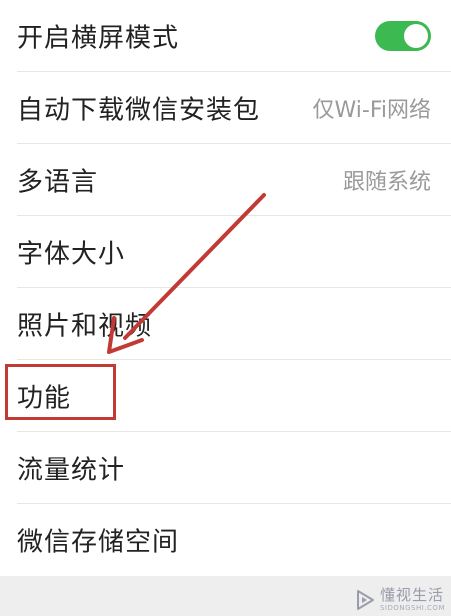  What do you see at coordinates (60, 392) in the screenshot?
I see `highlight-box-annotation` at bounding box center [60, 392].